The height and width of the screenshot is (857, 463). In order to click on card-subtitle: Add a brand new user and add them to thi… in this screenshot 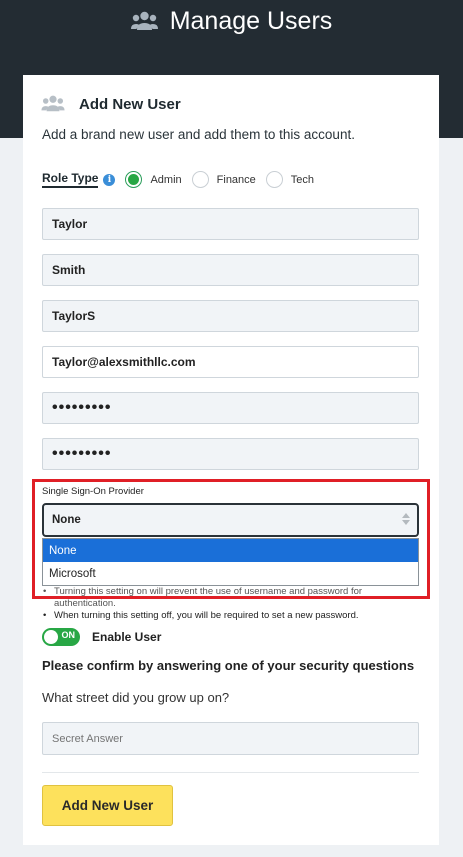, I will do `click(198, 134)`.